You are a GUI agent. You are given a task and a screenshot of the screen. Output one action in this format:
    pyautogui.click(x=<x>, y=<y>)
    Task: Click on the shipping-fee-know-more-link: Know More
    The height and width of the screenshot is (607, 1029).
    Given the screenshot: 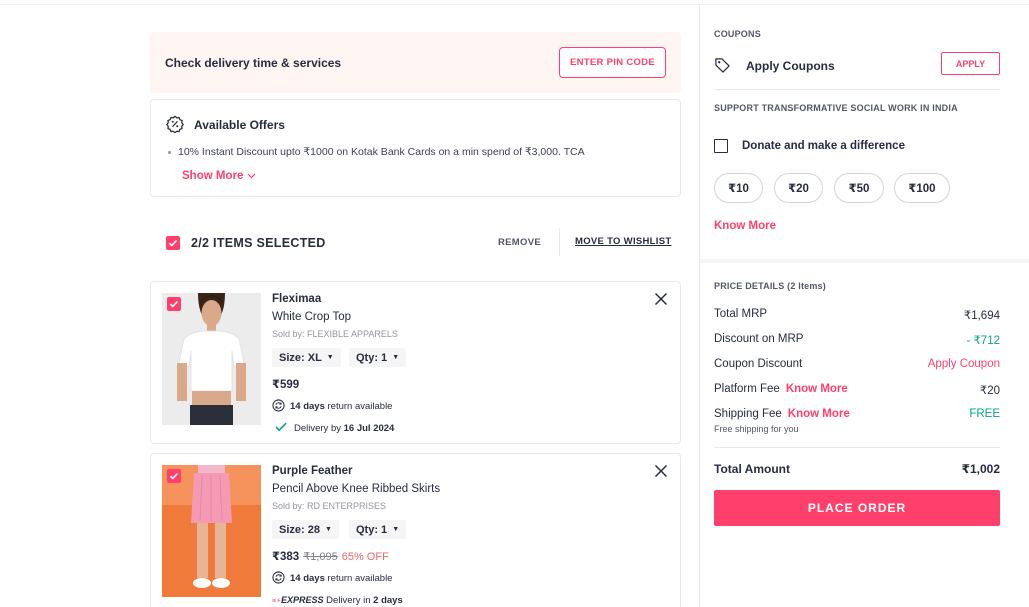 What is the action you would take?
    pyautogui.click(x=819, y=414)
    